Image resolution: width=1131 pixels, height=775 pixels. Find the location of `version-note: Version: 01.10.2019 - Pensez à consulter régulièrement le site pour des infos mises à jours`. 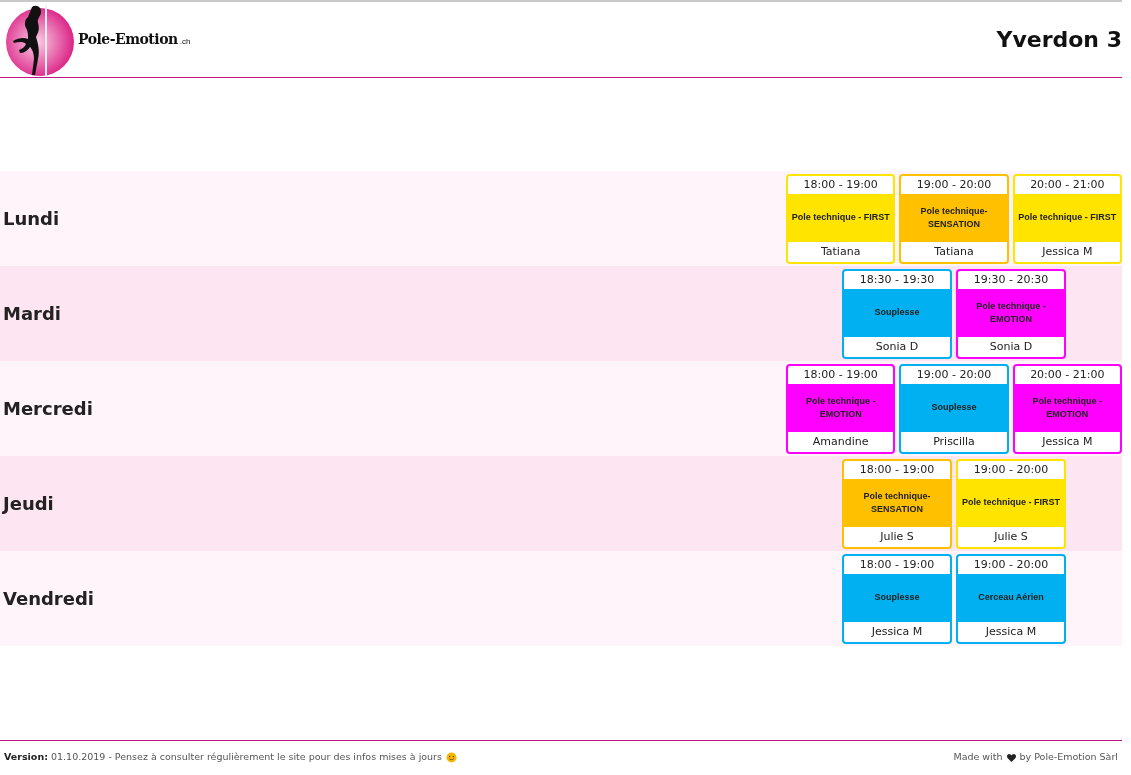

version-note: Version: 01.10.2019 - Pensez à consulter régulièrement le site pour des infos mises à jours is located at coordinates (222, 757).